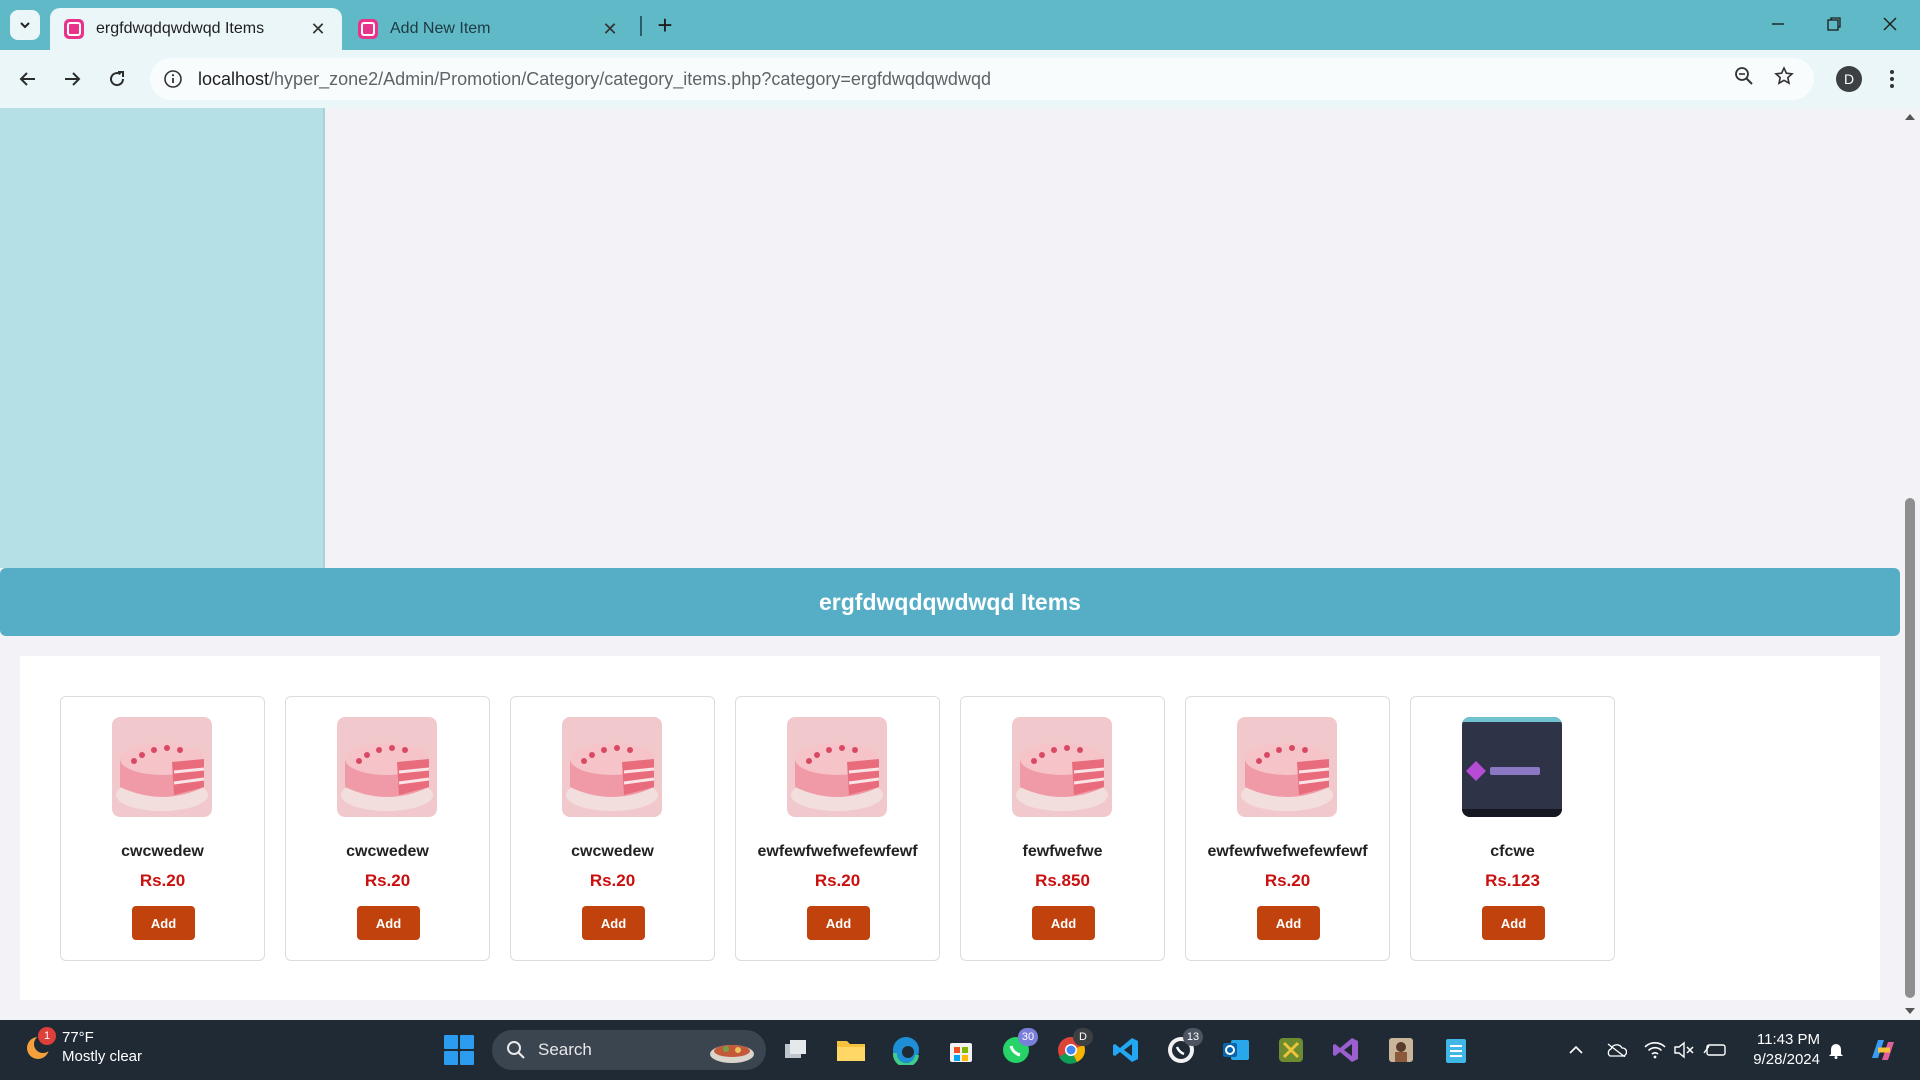 The width and height of the screenshot is (1920, 1080). Describe the element at coordinates (1910, 117) in the screenshot. I see `scroll-up-arrow-icon` at that location.